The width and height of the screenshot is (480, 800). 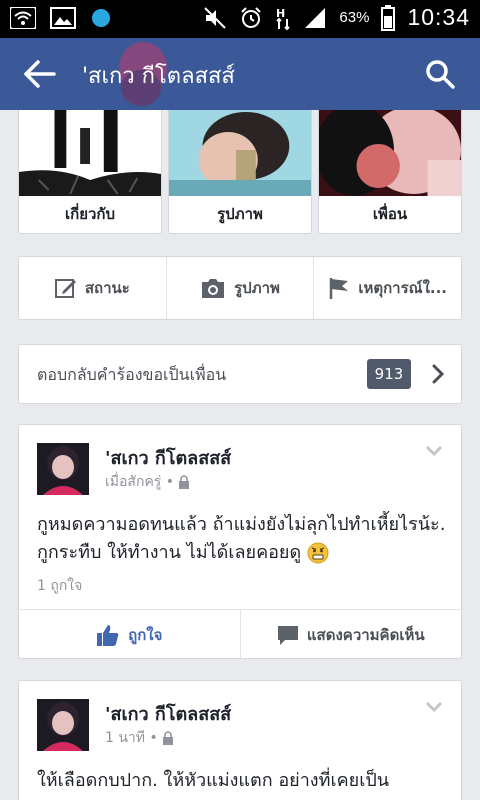 I want to click on photos-photo, so click(x=240, y=153).